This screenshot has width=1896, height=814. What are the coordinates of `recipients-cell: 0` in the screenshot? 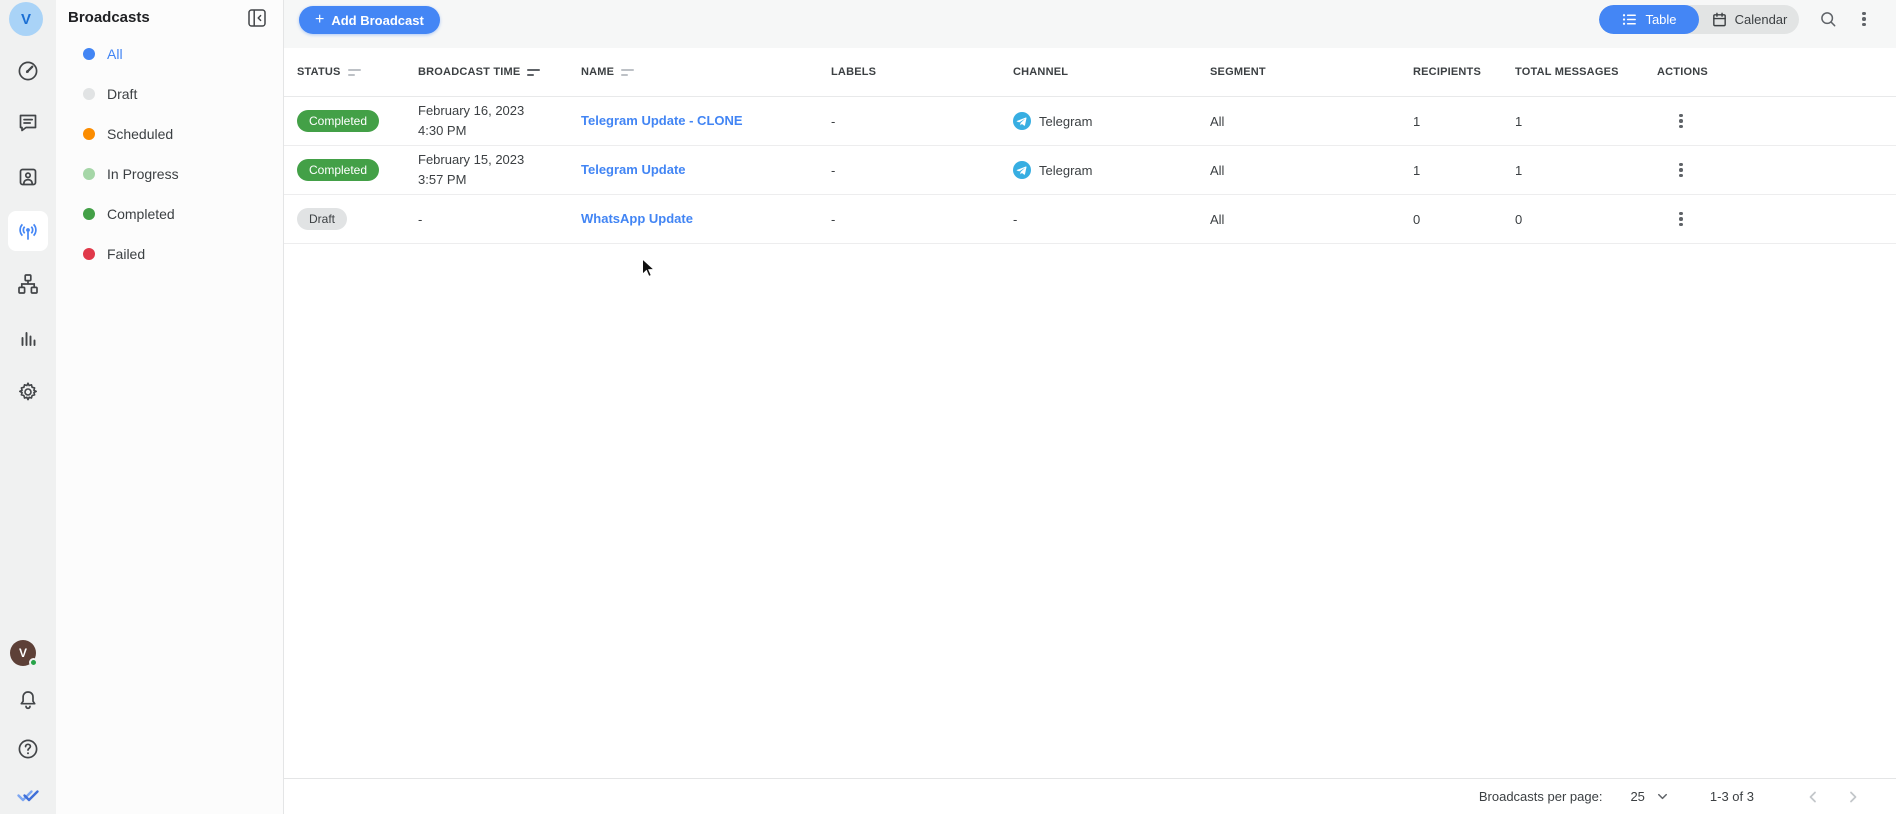 It's located at (1417, 219).